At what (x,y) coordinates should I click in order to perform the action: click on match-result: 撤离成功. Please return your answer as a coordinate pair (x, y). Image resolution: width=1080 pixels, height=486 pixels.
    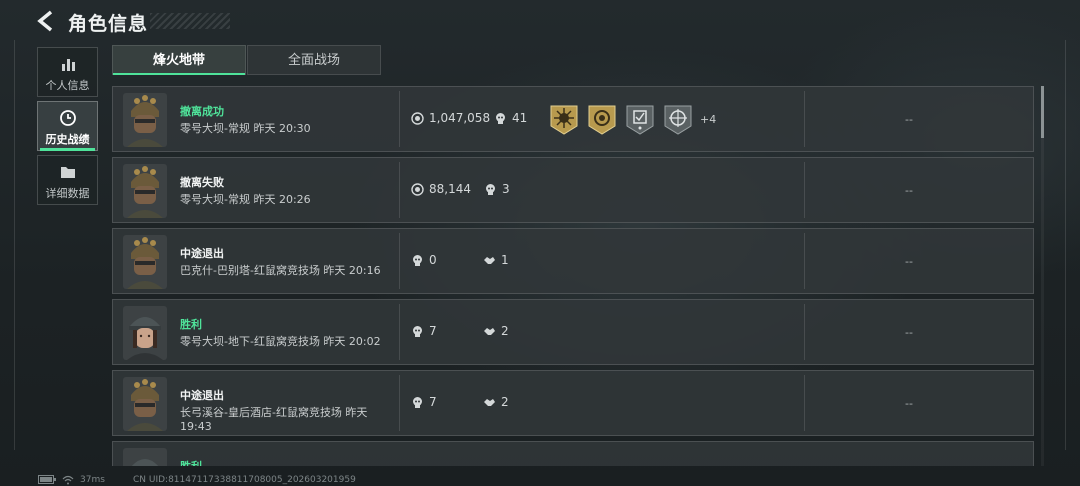
    Looking at the image, I should click on (202, 111).